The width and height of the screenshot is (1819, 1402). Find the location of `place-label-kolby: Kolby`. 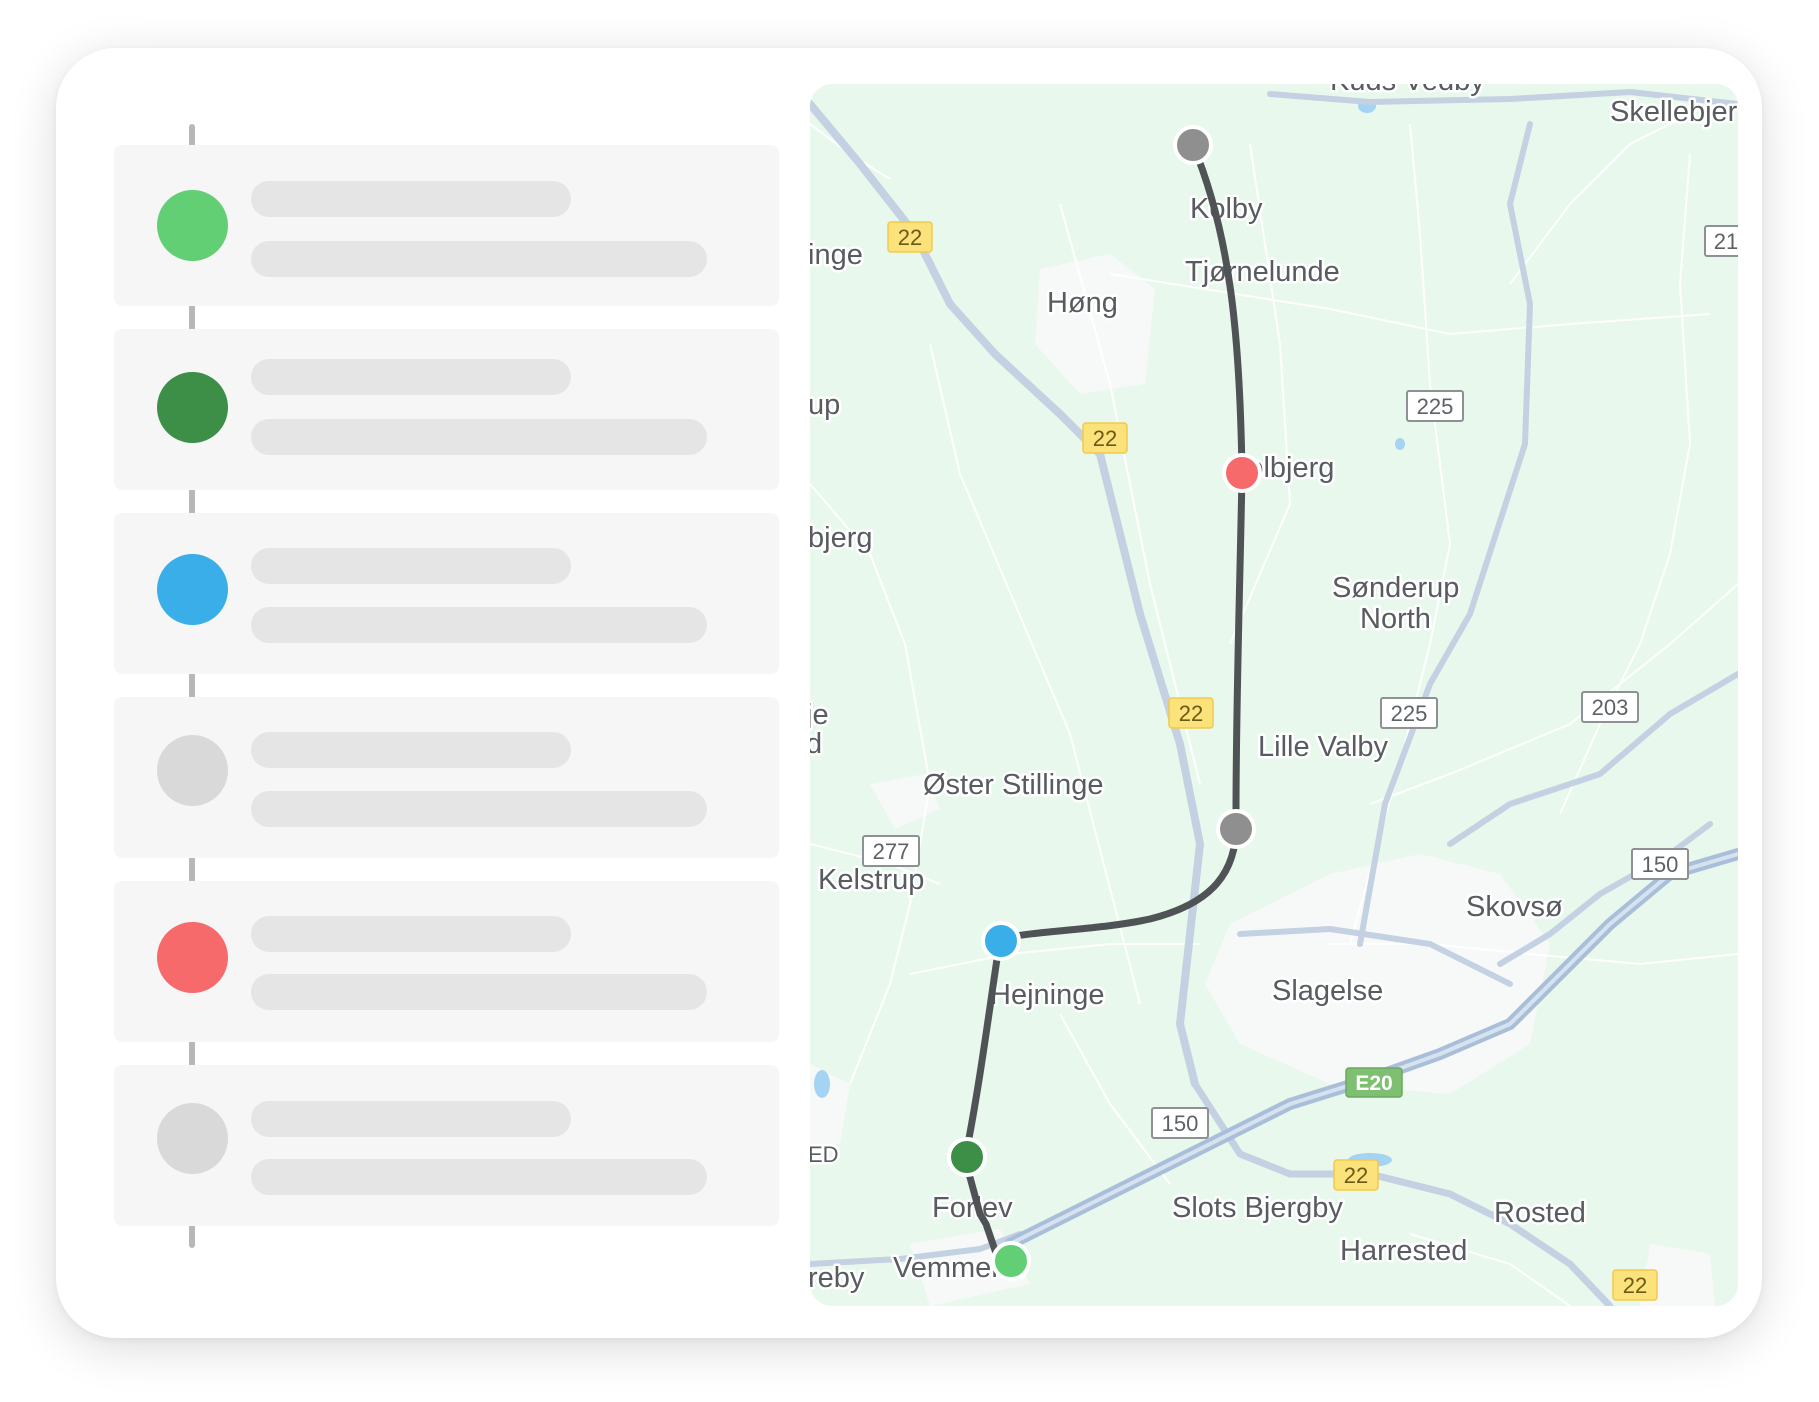

place-label-kolby: Kolby is located at coordinates (1226, 209).